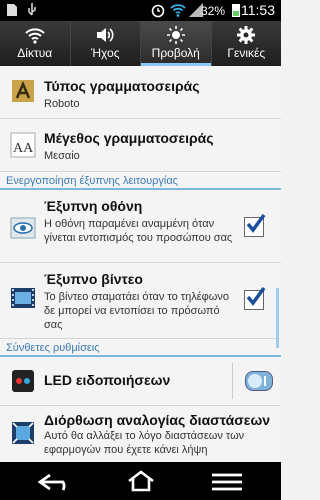 The width and height of the screenshot is (320, 500). Describe the element at coordinates (277, 318) in the screenshot. I see `scrollbar` at that location.